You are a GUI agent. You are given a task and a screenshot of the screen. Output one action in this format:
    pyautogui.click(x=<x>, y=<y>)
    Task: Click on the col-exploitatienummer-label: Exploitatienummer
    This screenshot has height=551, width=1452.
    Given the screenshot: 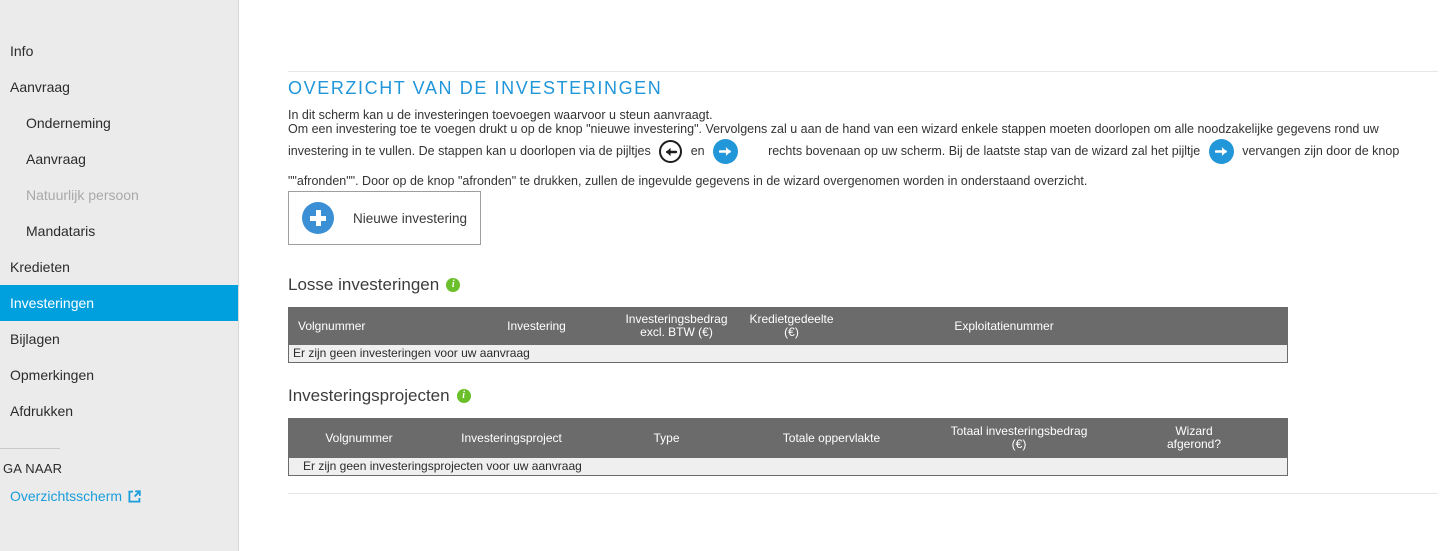 What is the action you would take?
    pyautogui.click(x=1004, y=325)
    